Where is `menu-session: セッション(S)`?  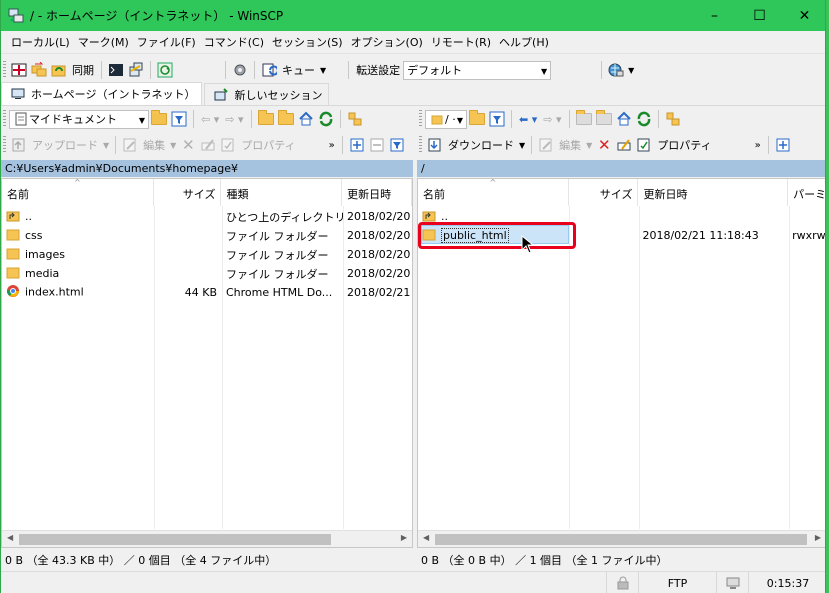 menu-session: セッション(S) is located at coordinates (307, 42).